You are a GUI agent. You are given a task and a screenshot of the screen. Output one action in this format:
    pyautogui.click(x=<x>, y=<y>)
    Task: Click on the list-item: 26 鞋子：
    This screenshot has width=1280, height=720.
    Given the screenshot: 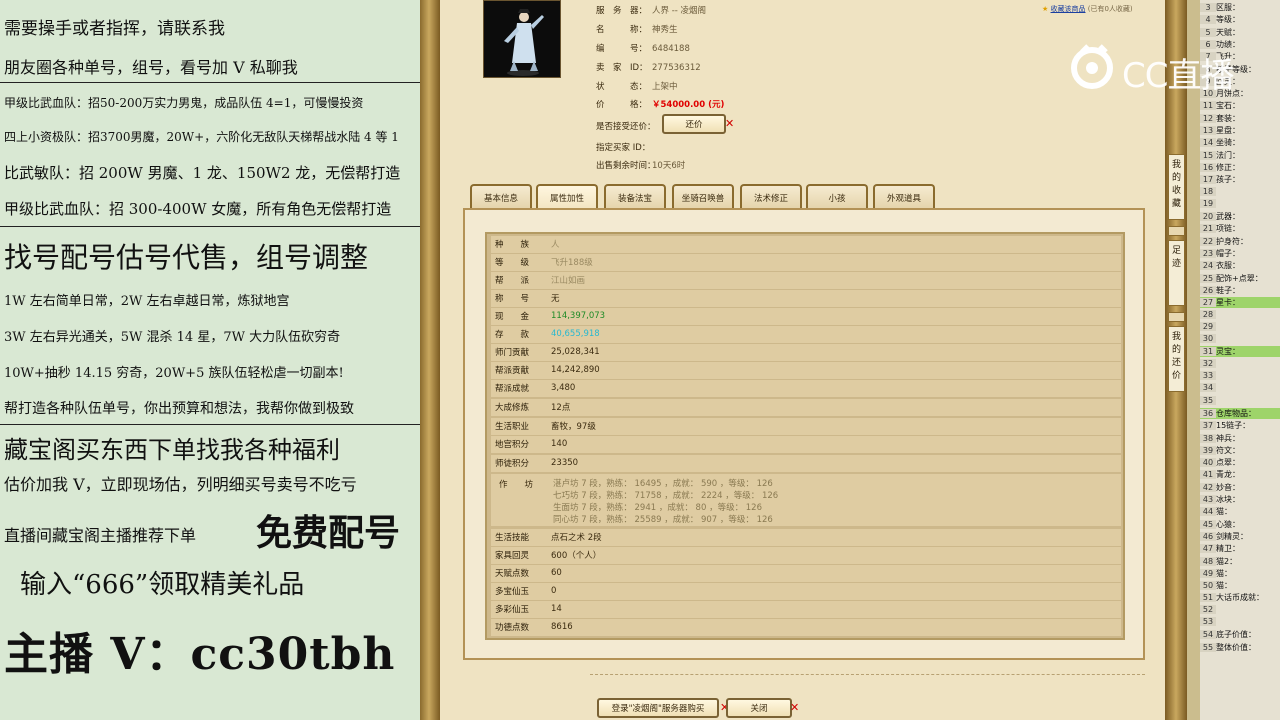 What is the action you would take?
    pyautogui.click(x=1240, y=290)
    